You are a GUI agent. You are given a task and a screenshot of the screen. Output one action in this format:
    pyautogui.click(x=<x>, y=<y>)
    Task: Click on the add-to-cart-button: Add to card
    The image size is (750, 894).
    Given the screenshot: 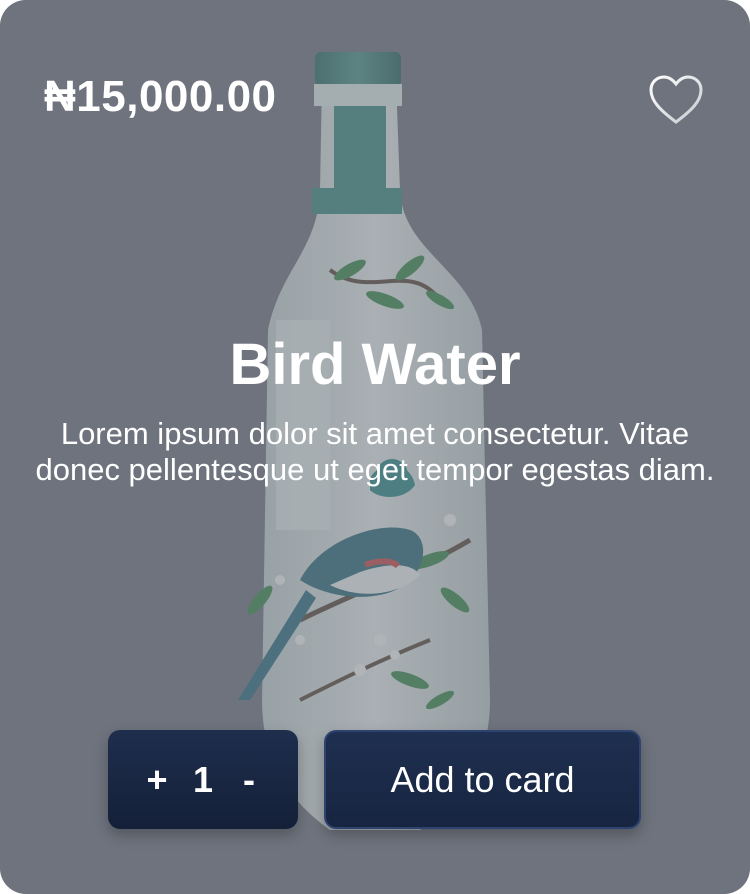 What is the action you would take?
    pyautogui.click(x=482, y=779)
    